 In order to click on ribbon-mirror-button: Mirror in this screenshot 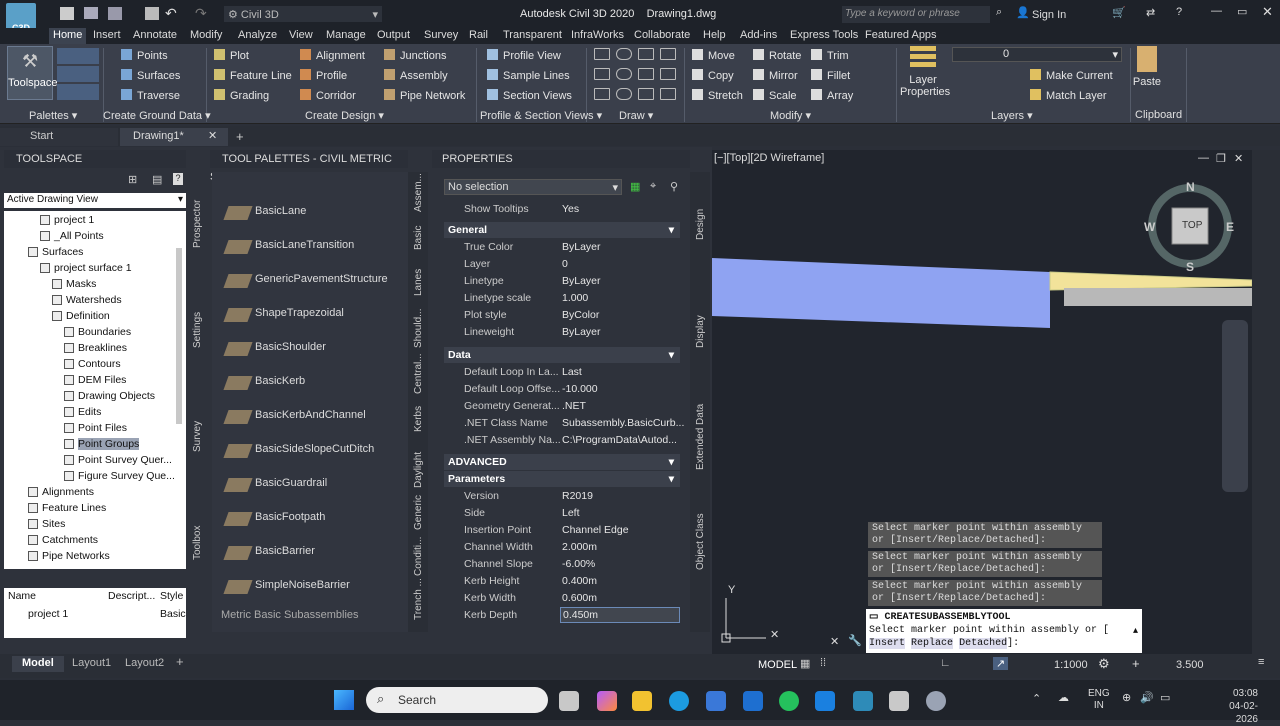, I will do `click(775, 75)`.